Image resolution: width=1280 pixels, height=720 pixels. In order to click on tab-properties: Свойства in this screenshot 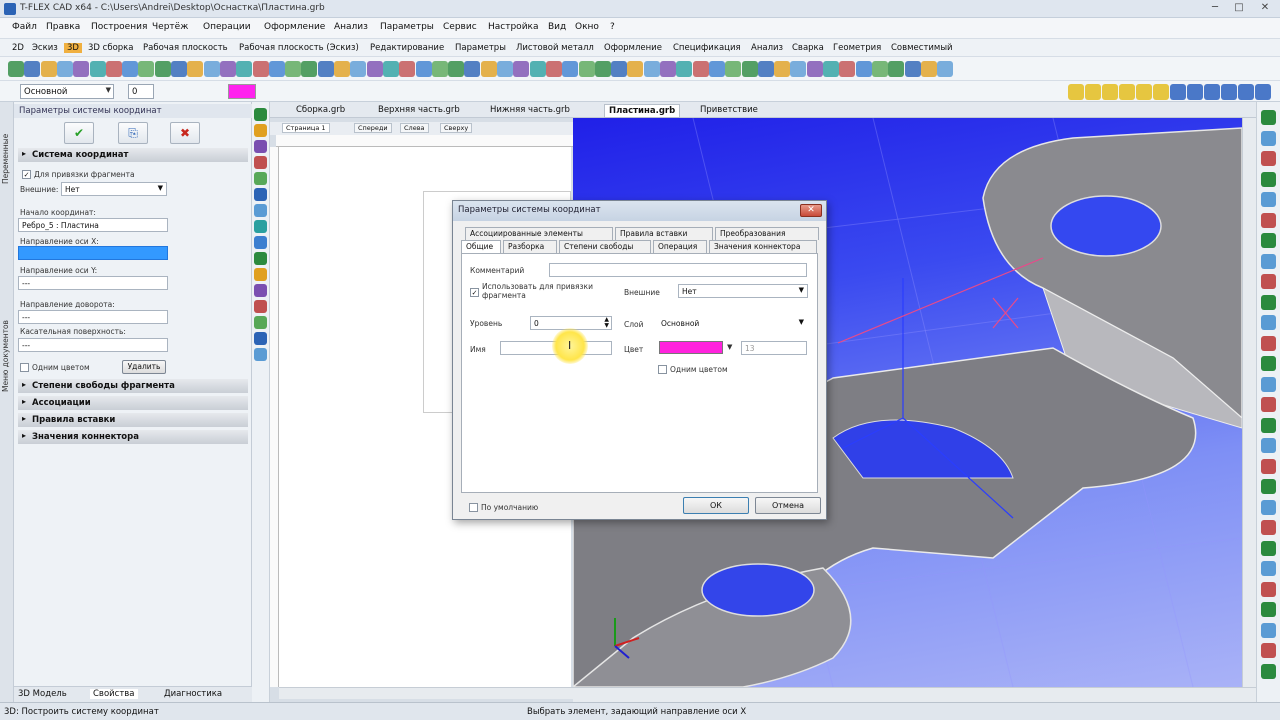, I will do `click(114, 694)`.